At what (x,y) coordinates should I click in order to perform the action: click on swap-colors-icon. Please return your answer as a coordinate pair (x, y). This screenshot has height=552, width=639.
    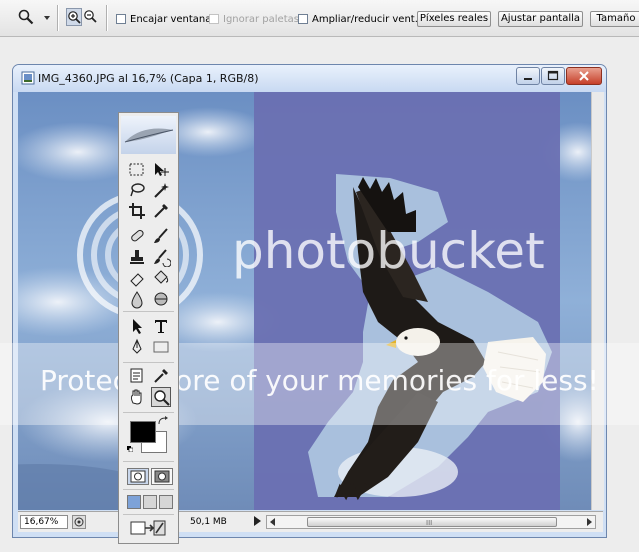
    Looking at the image, I should click on (163, 421).